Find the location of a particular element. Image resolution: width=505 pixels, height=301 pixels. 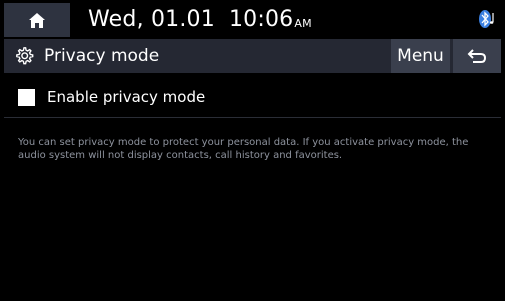

privacy-mode-checkbox is located at coordinates (26, 97).